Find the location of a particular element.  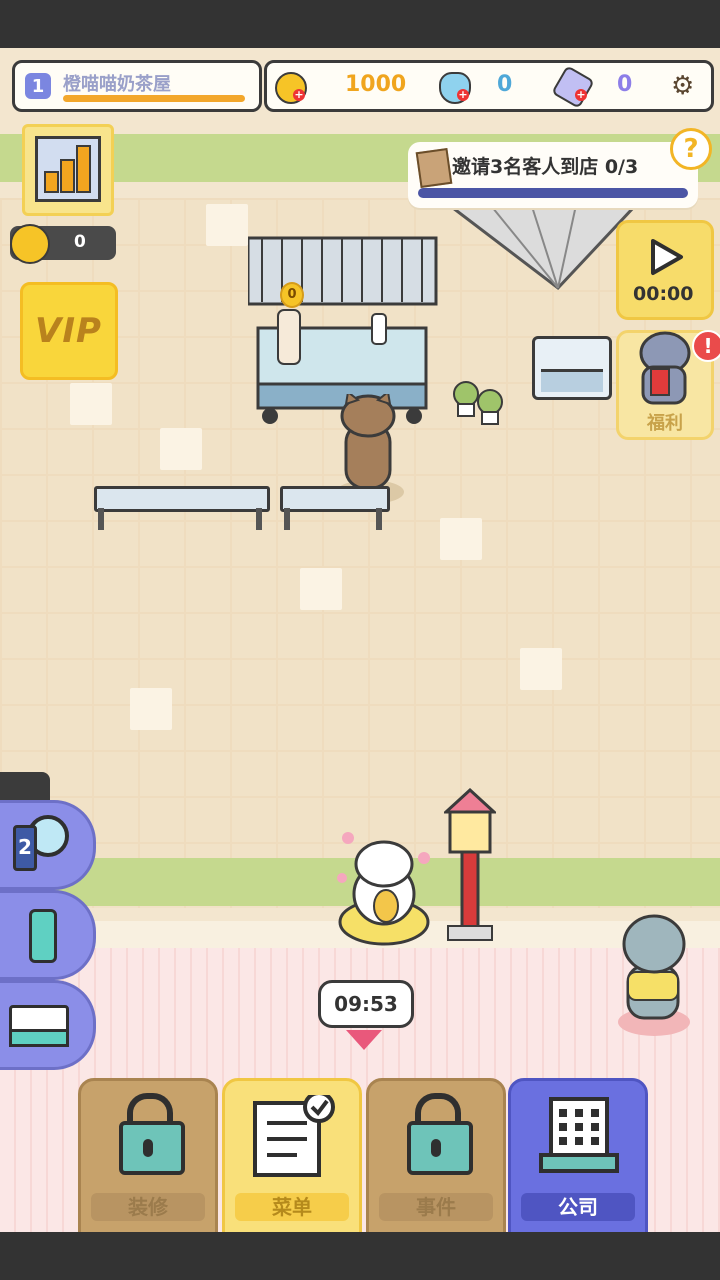

bar-chart-icon is located at coordinates (68, 169).